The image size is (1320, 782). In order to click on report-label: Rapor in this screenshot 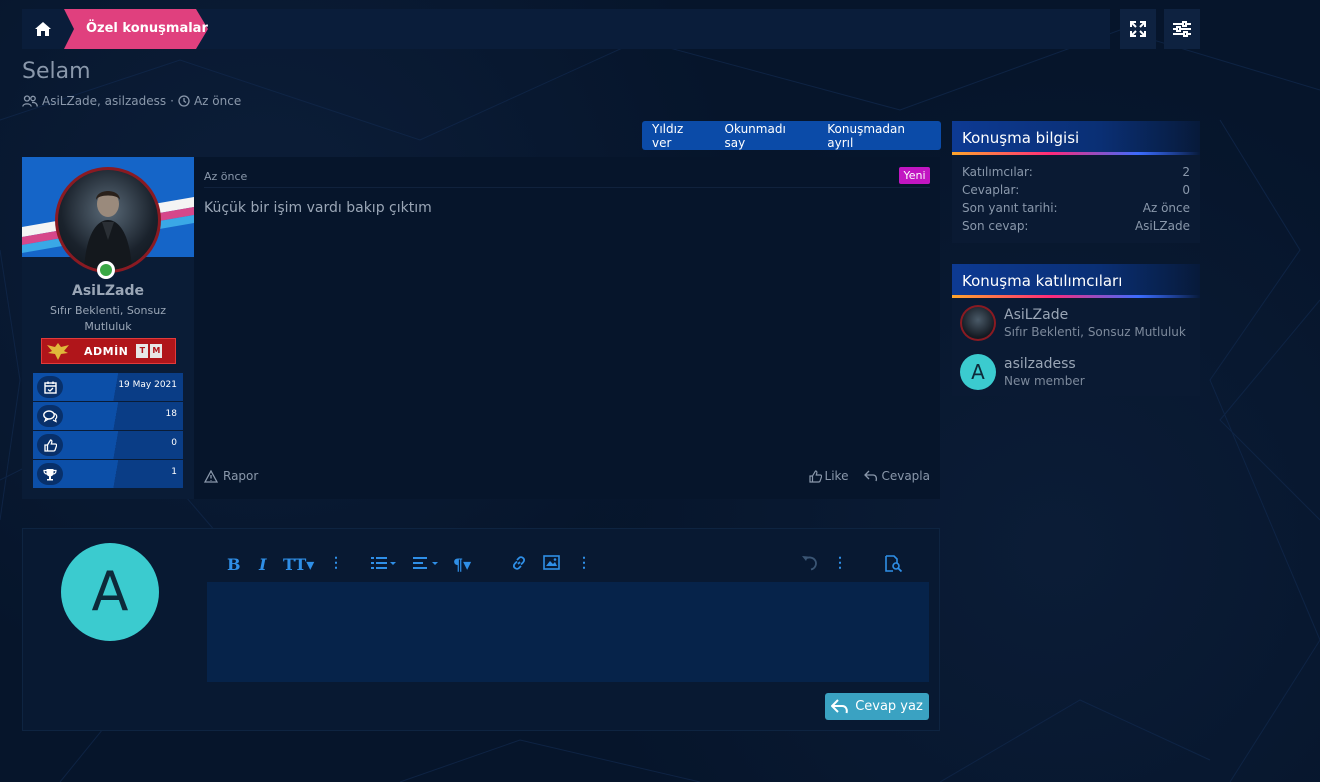, I will do `click(241, 476)`.